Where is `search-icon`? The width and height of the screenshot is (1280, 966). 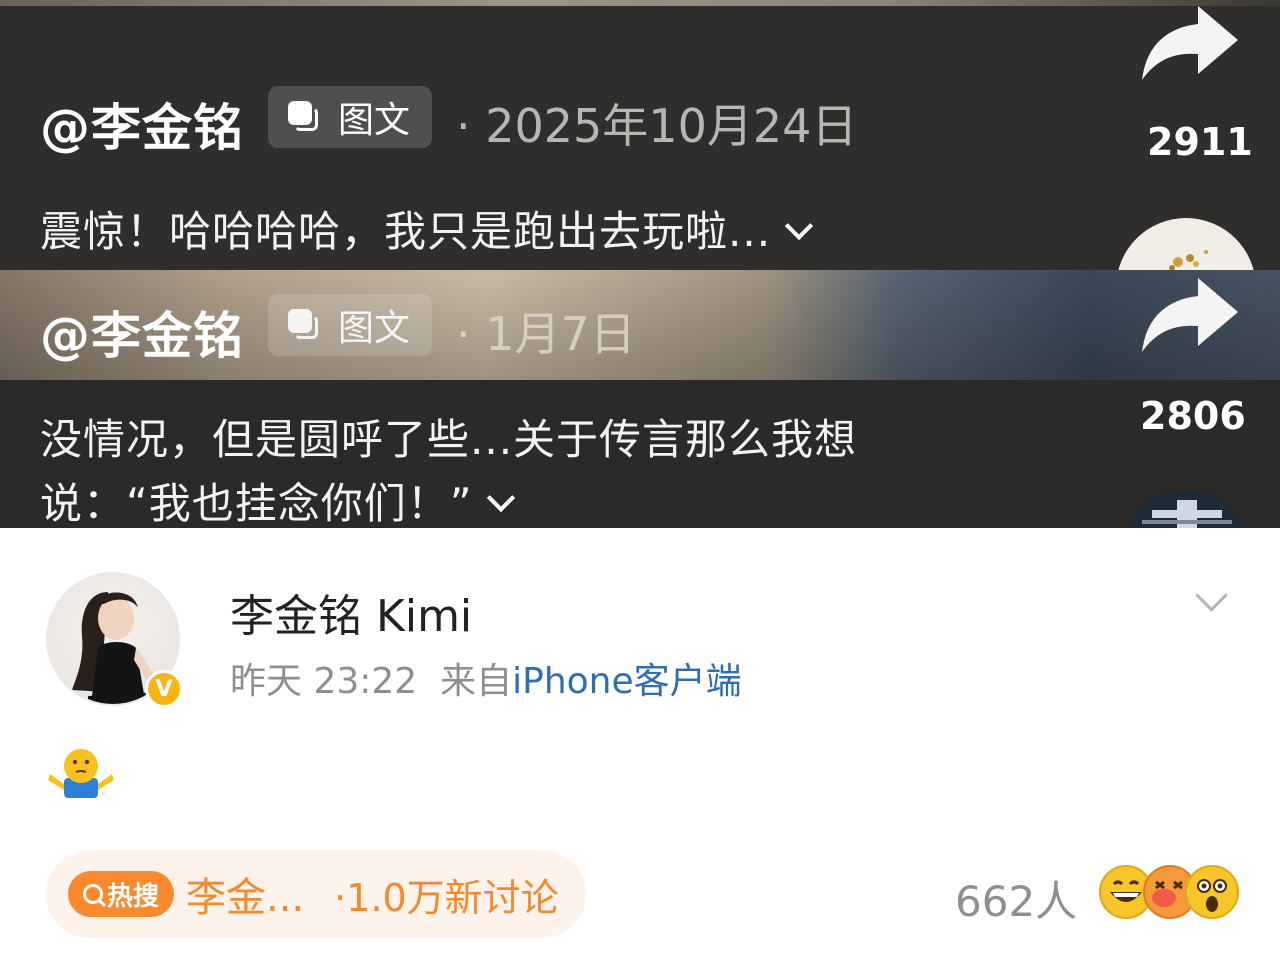 search-icon is located at coordinates (92, 894).